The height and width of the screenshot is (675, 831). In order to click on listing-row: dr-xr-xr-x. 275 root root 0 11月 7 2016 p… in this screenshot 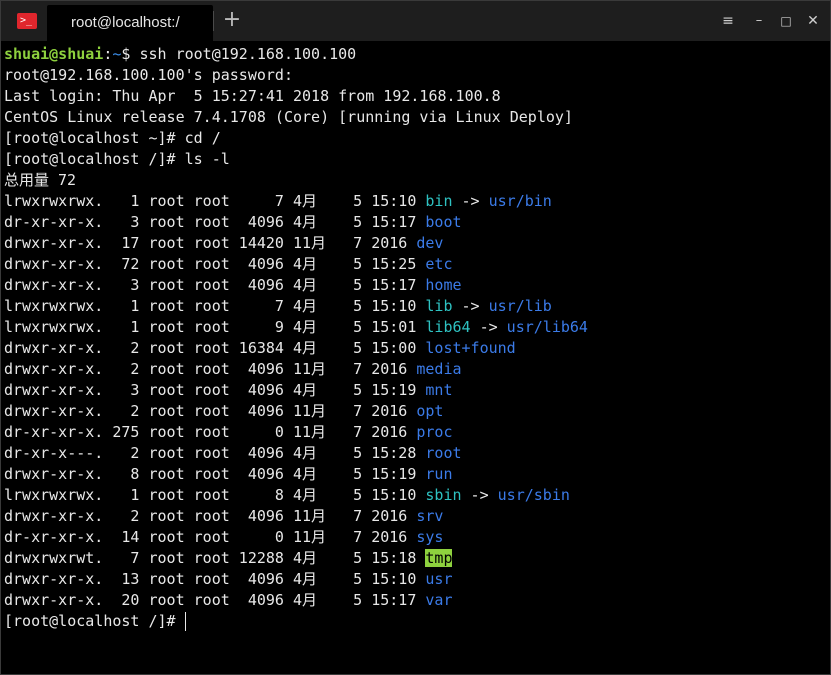, I will do `click(416, 432)`.